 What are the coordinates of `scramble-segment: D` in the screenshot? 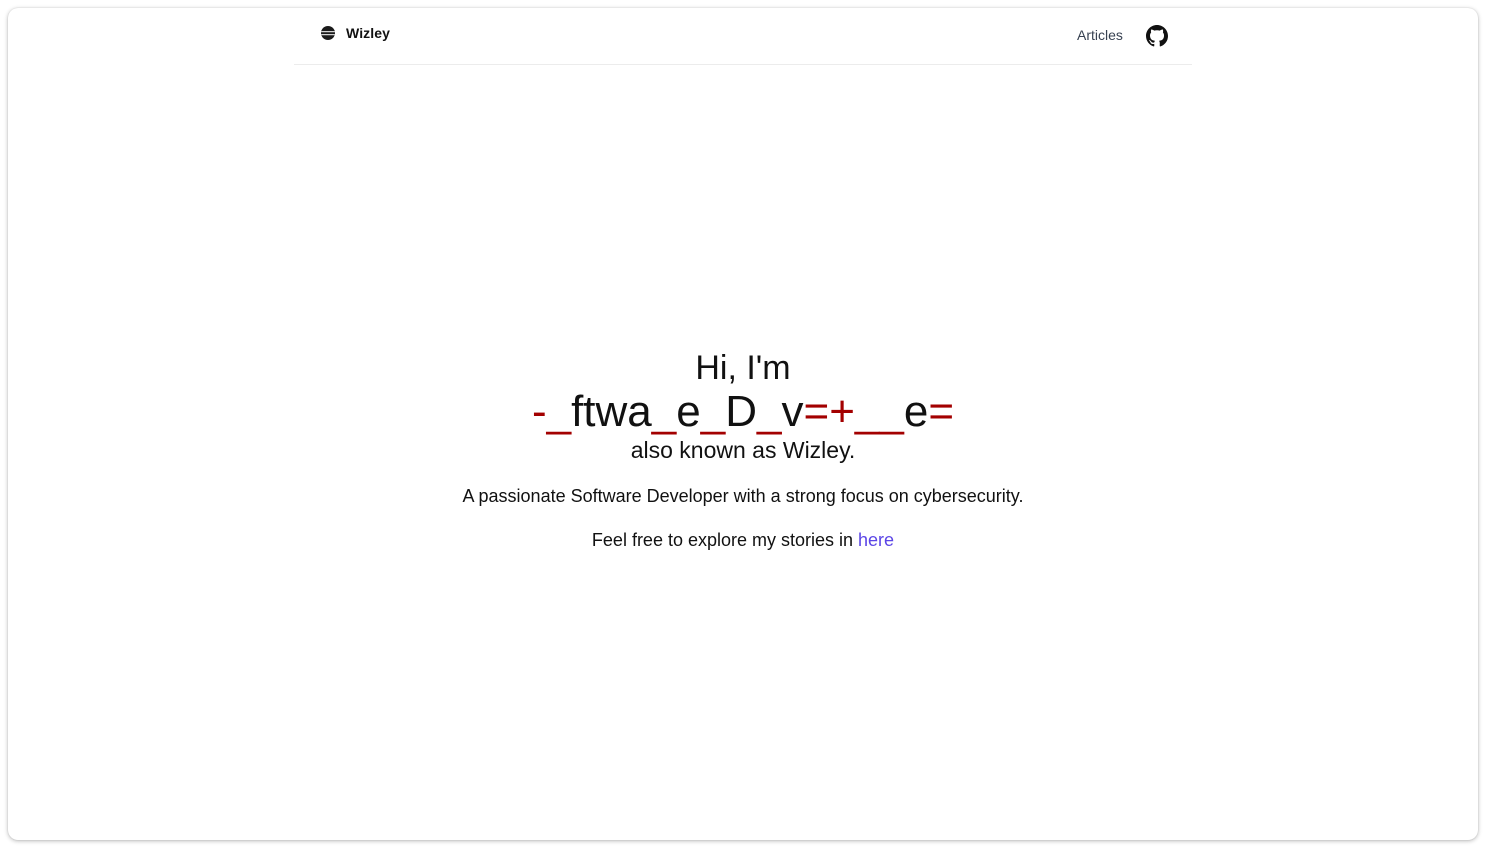 It's located at (741, 411).